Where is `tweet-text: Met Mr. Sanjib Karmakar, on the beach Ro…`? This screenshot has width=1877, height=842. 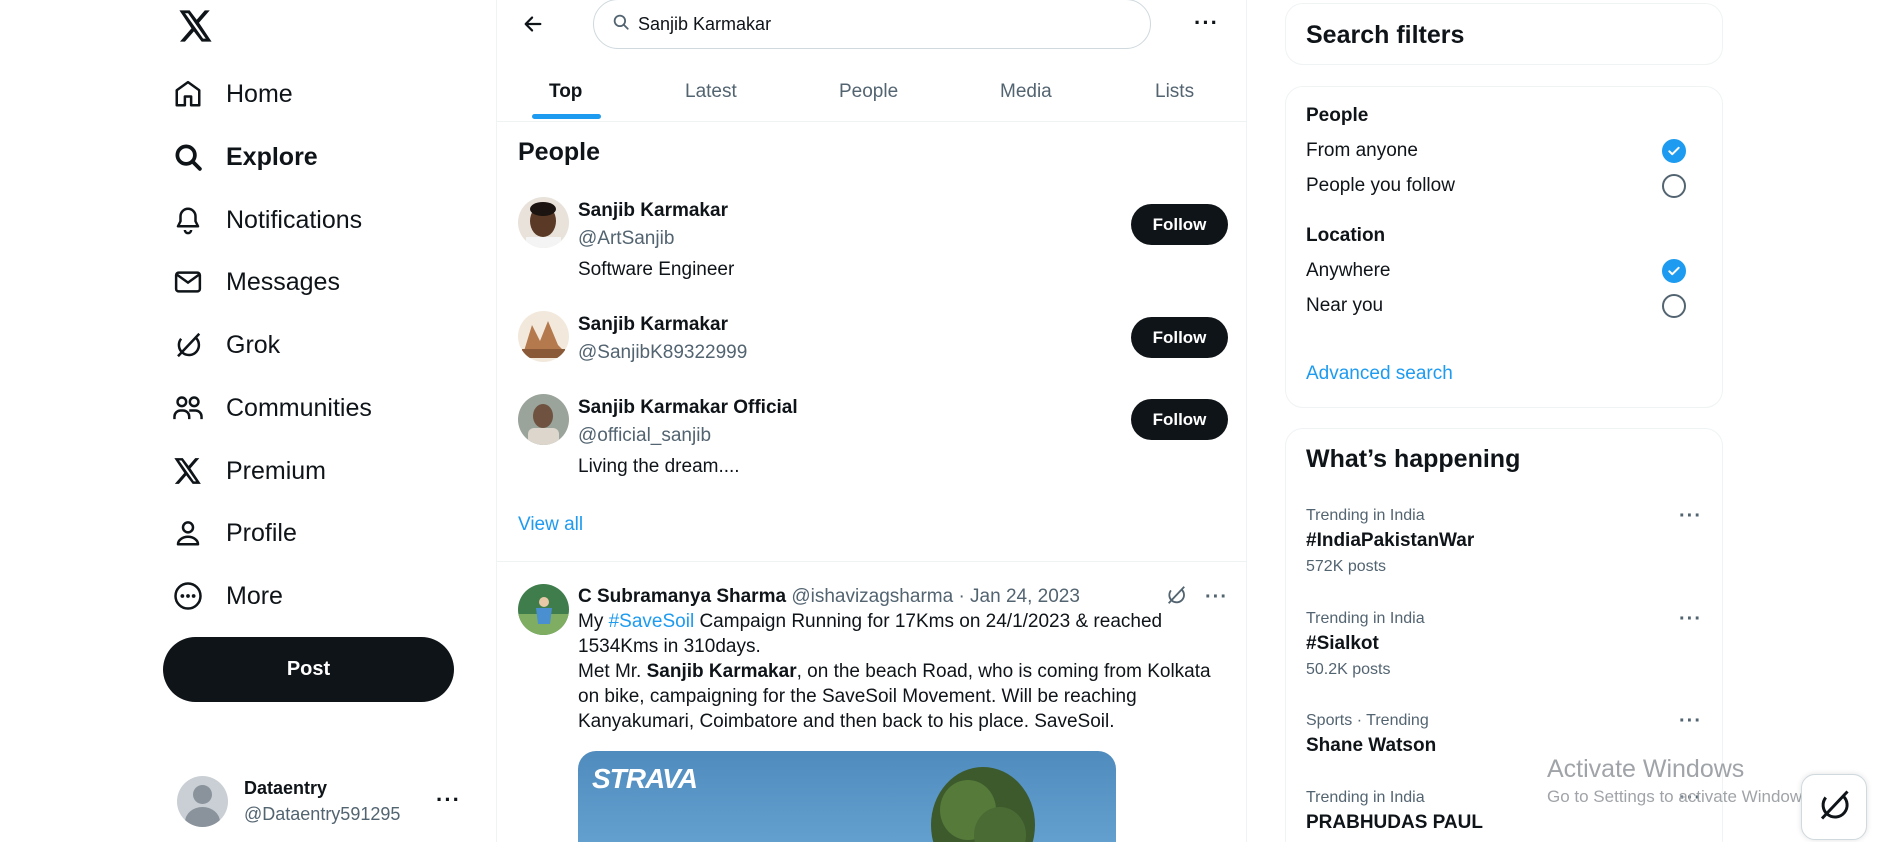
tweet-text: Met Mr. Sanjib Karmakar, on the beach Ro… is located at coordinates (903, 696).